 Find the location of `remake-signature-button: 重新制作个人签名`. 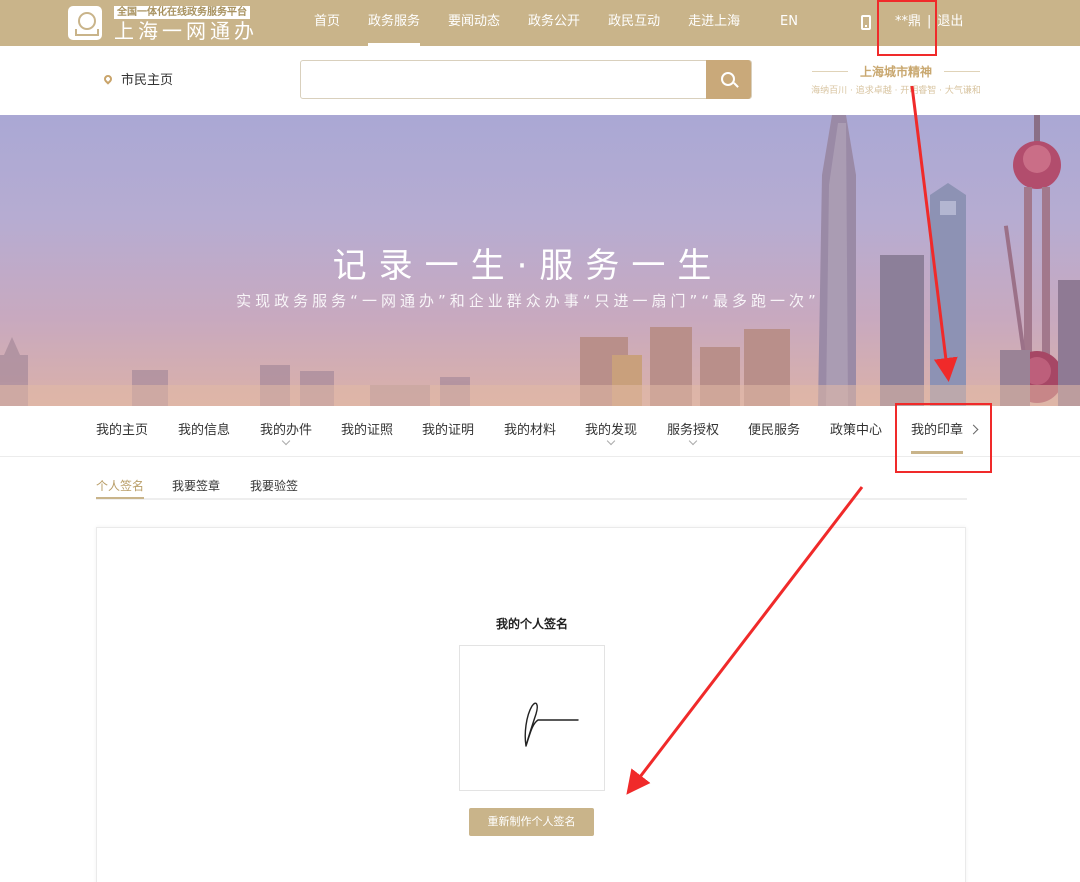

remake-signature-button: 重新制作个人签名 is located at coordinates (531, 822).